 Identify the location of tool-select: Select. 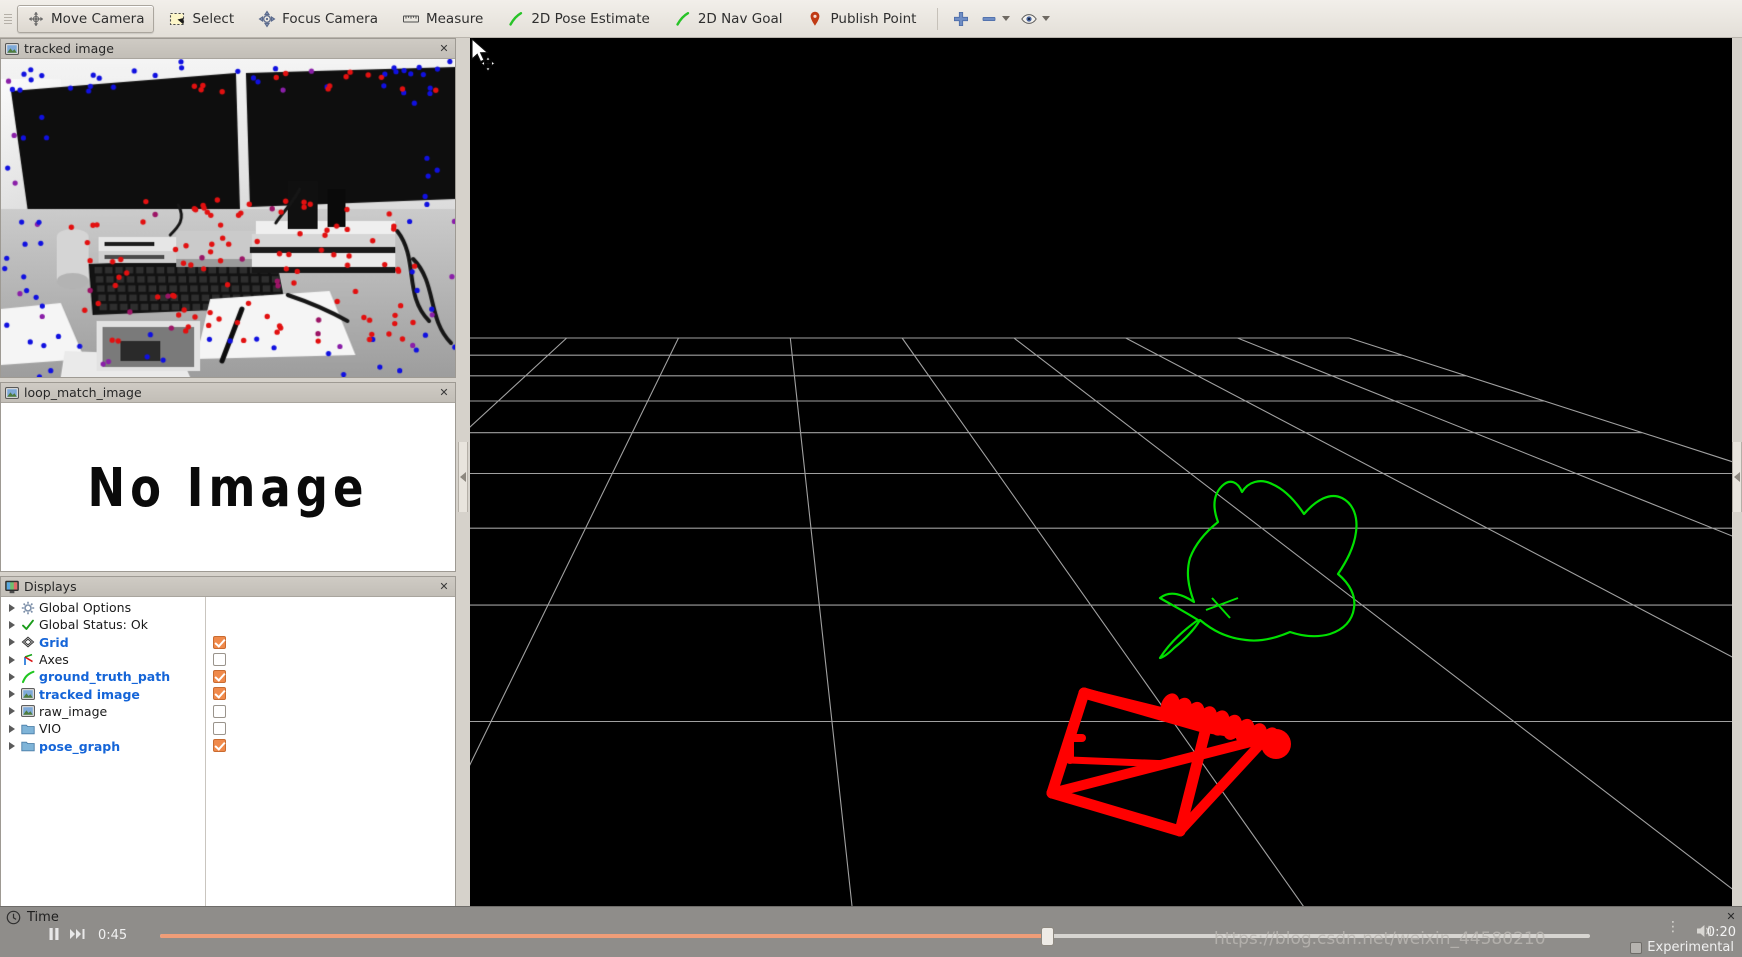
(201, 19).